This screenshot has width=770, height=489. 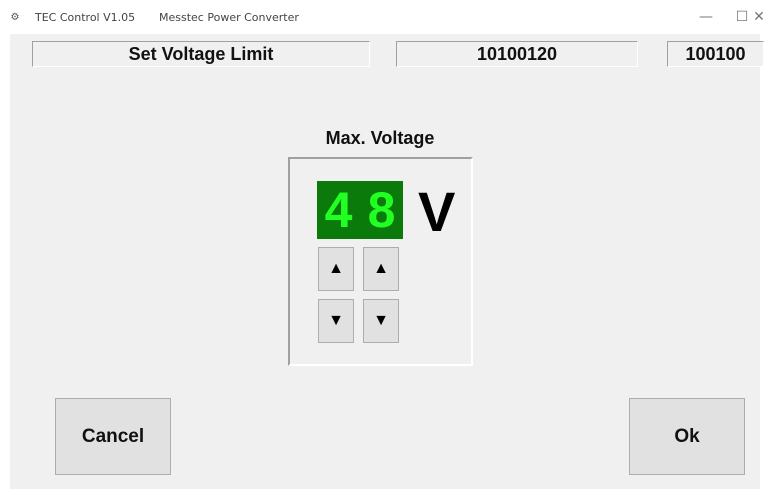 I want to click on ones-down-button: ▼, so click(x=381, y=321).